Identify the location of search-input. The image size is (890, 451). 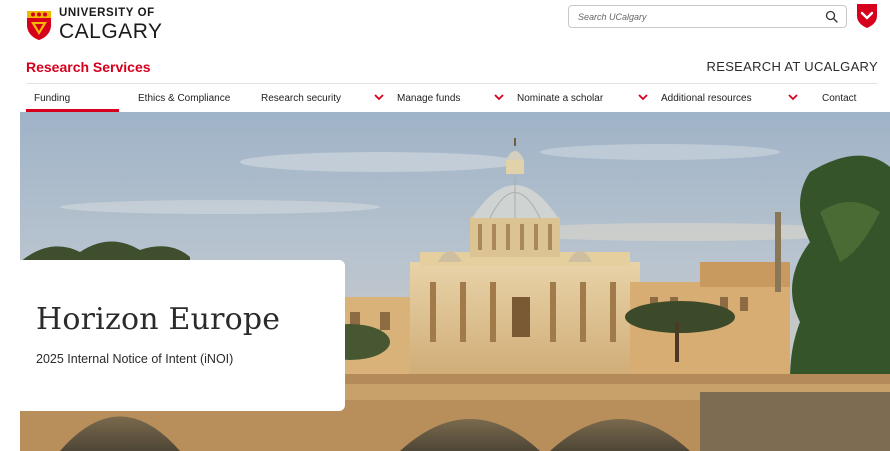
(693, 17).